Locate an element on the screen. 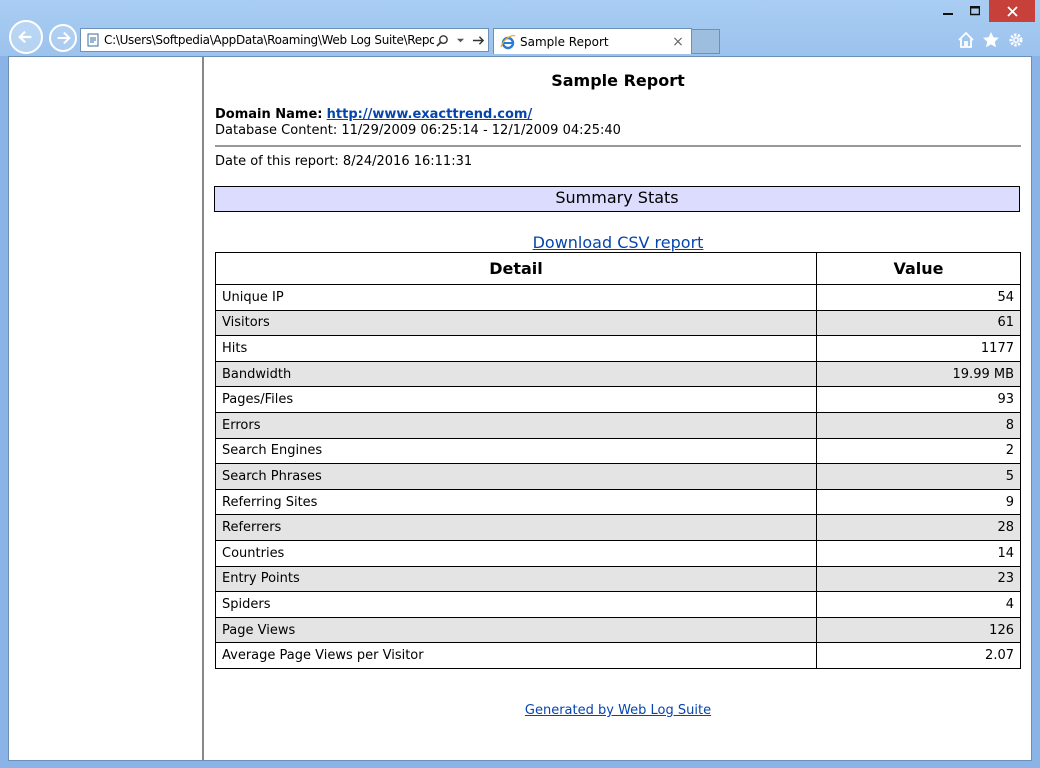  page-icon is located at coordinates (93, 40).